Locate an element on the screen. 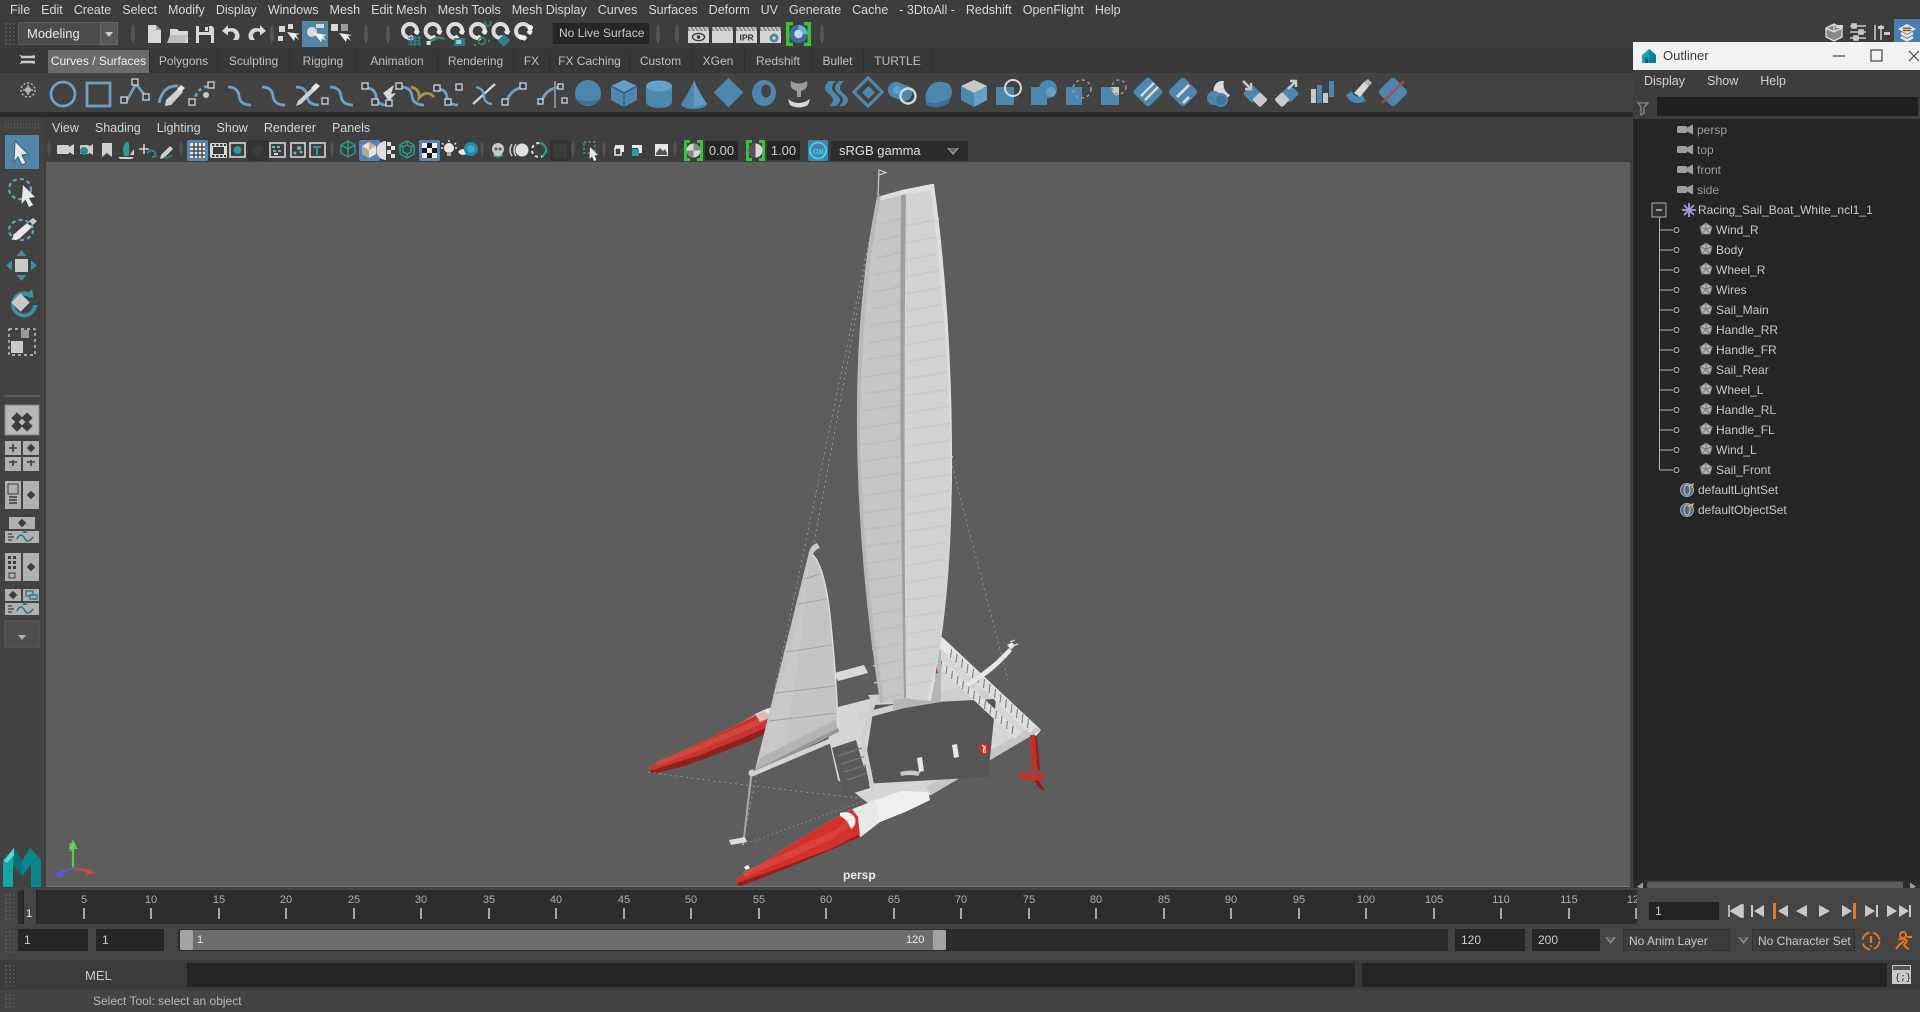 The width and height of the screenshot is (1920, 1012). svg-text: 30 is located at coordinates (421, 900).